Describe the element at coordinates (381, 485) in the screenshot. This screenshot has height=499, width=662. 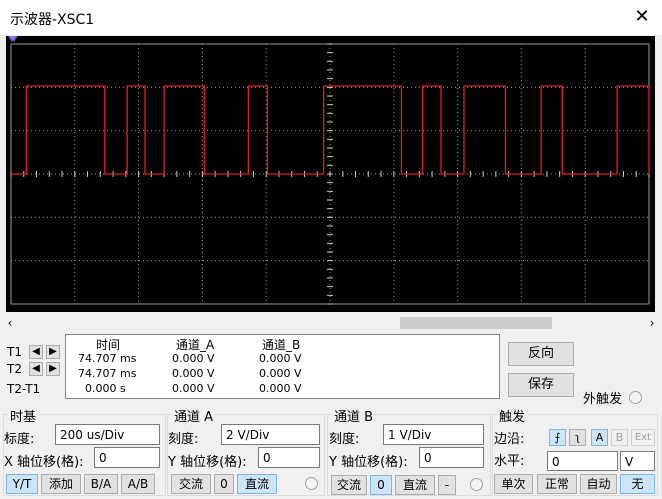
I see `channel-b-zero-button: 0` at that location.